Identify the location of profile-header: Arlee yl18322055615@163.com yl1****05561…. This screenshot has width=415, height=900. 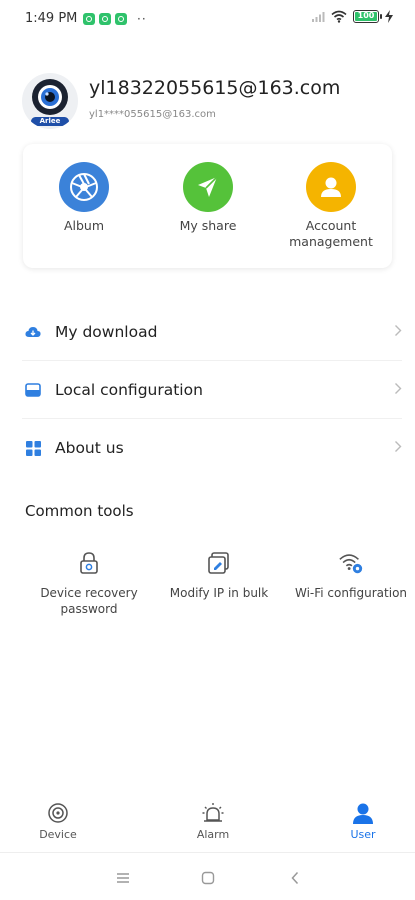
(212, 101).